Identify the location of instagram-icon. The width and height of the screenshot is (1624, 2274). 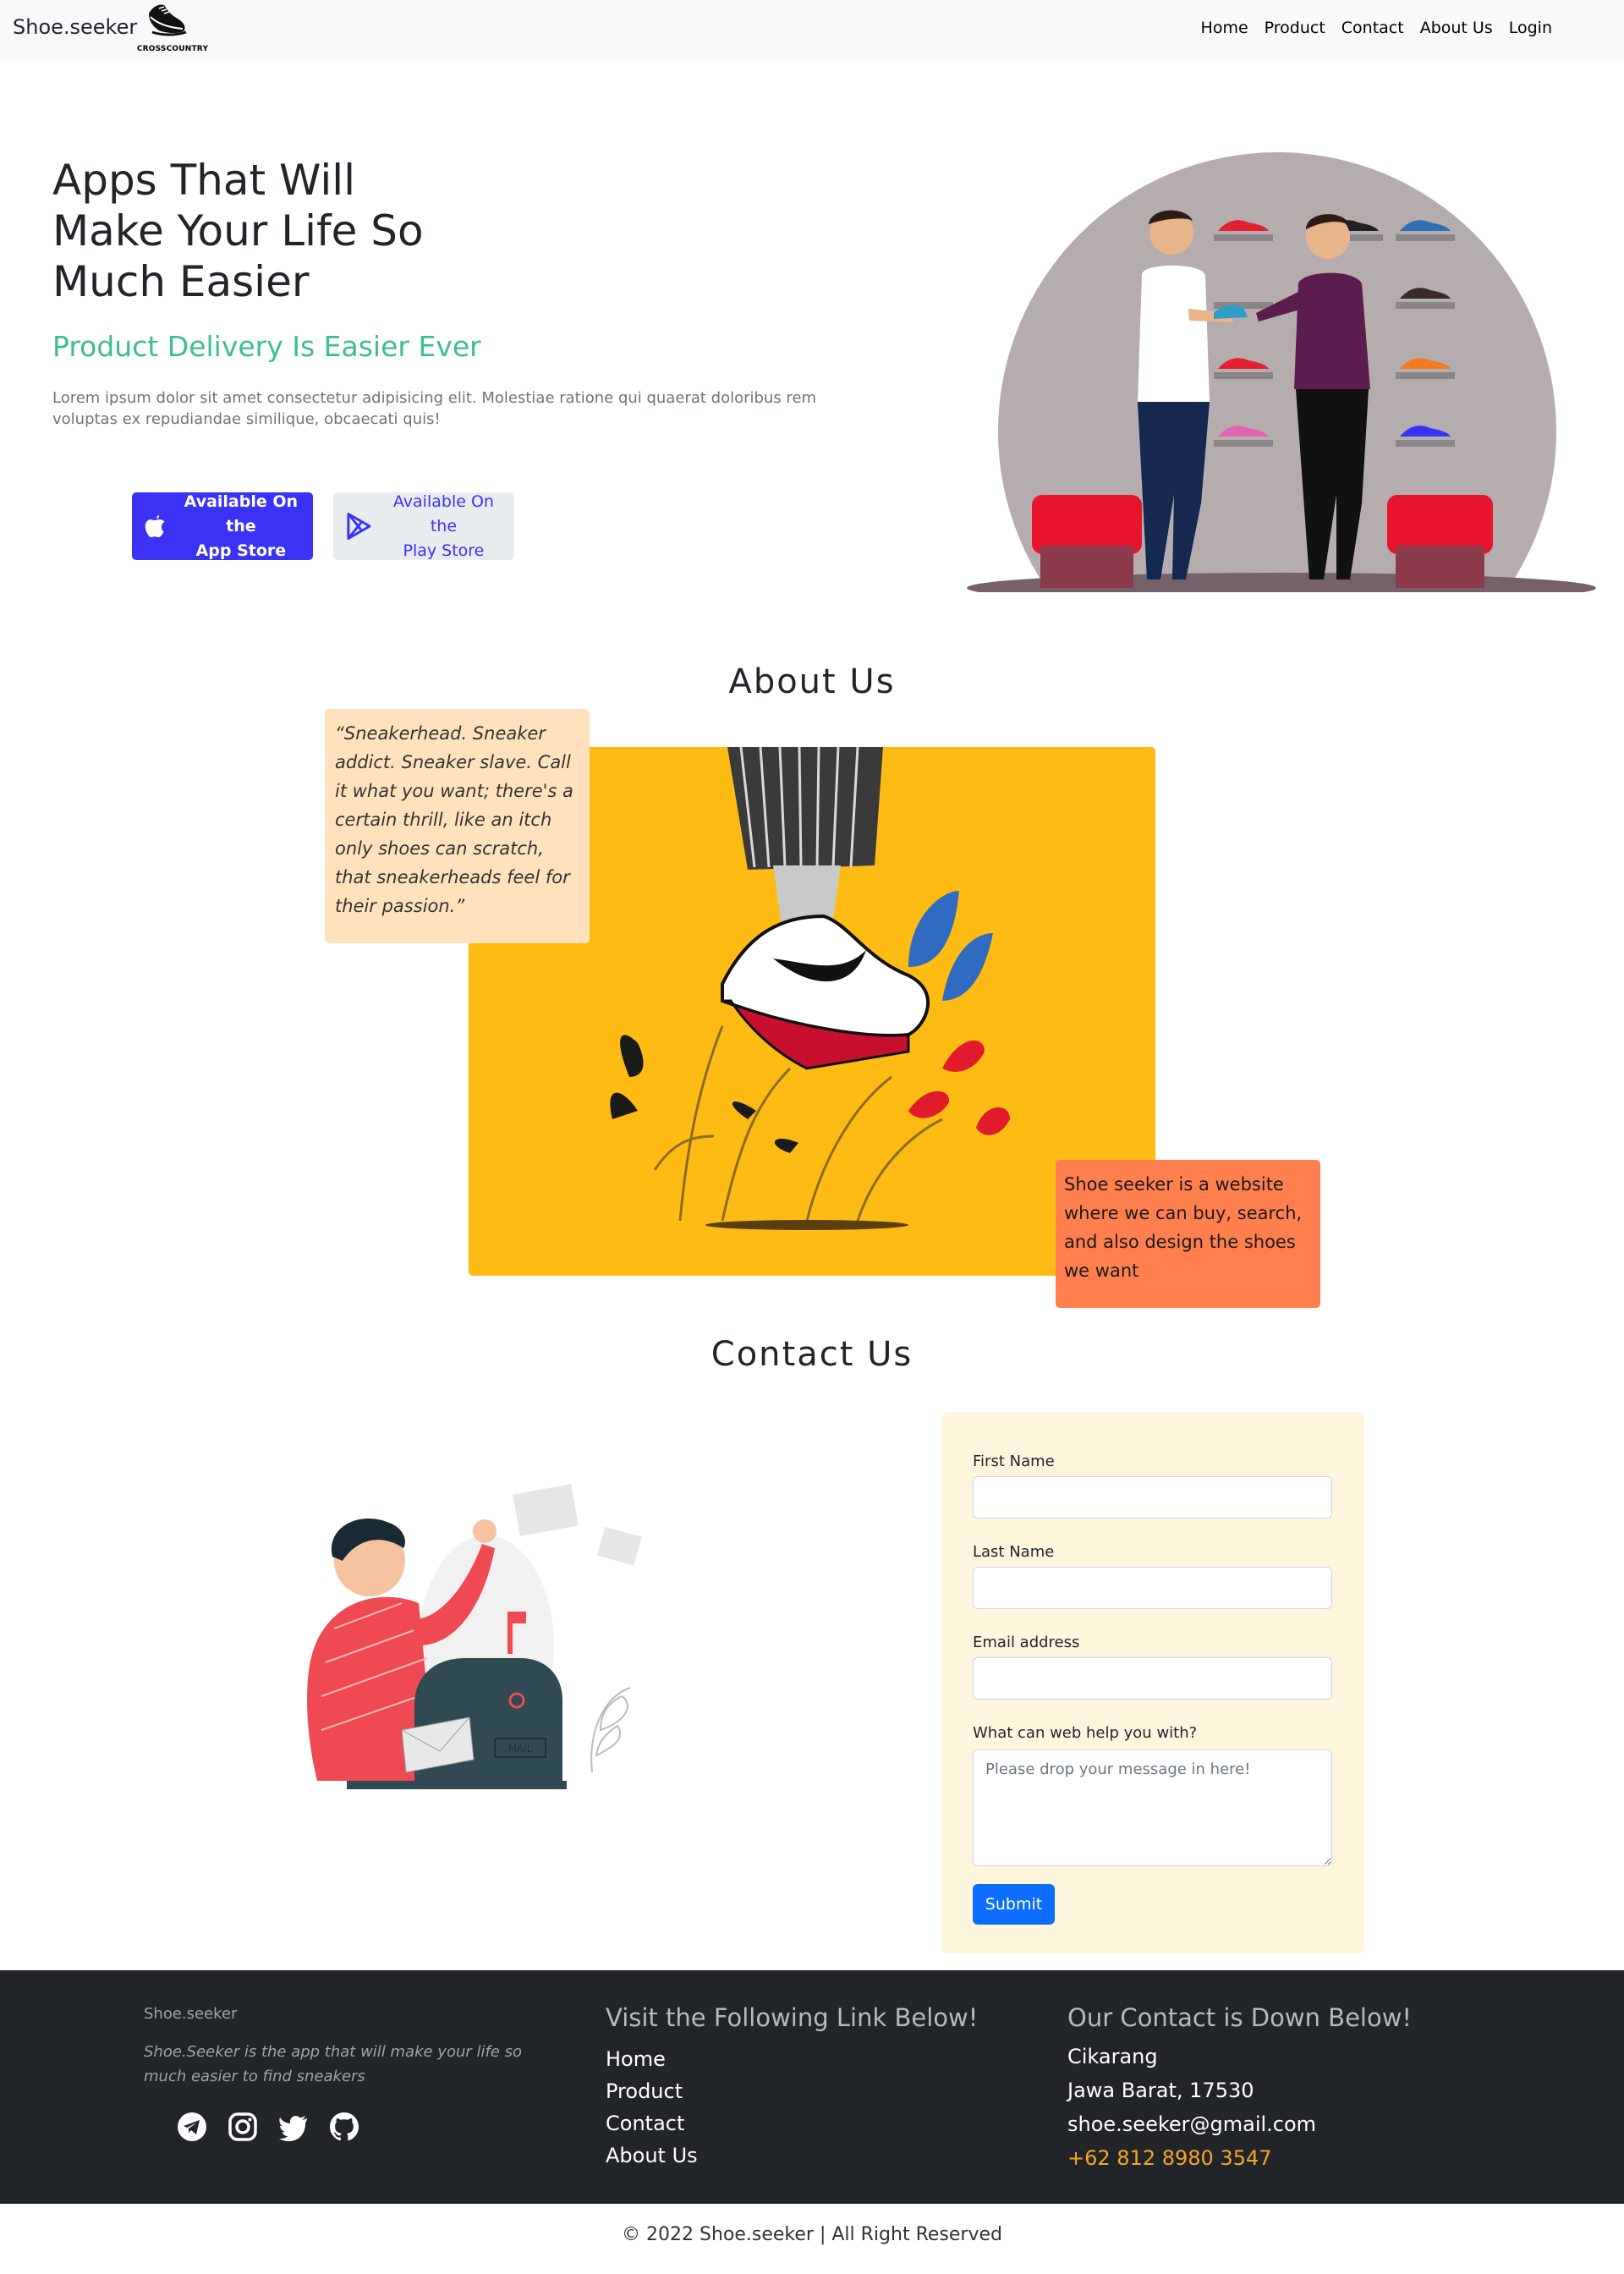
(243, 2127).